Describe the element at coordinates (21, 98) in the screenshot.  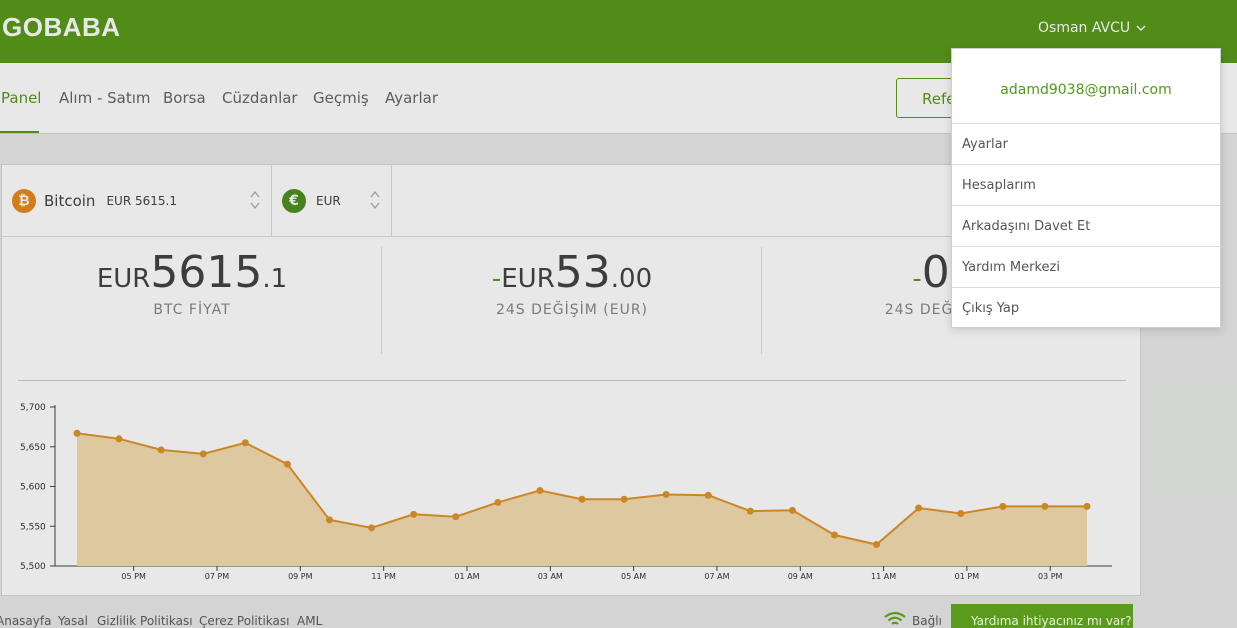
I see `tab-panel: Panel` at that location.